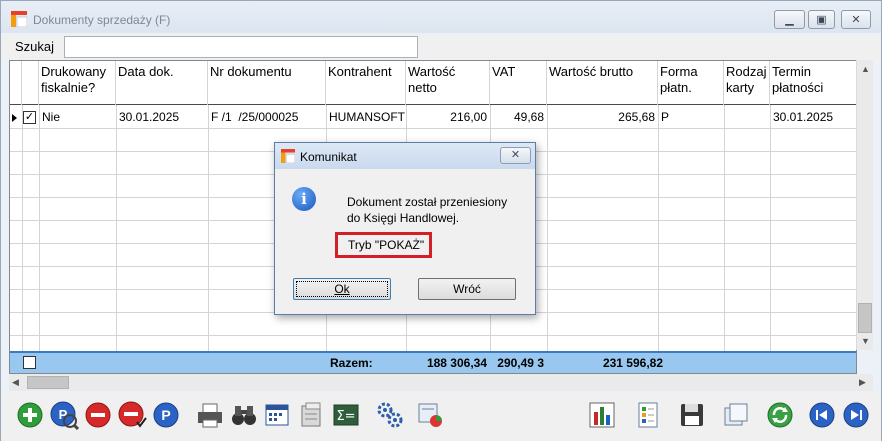 The width and height of the screenshot is (882, 441). Describe the element at coordinates (856, 415) in the screenshot. I see `next-icon` at that location.